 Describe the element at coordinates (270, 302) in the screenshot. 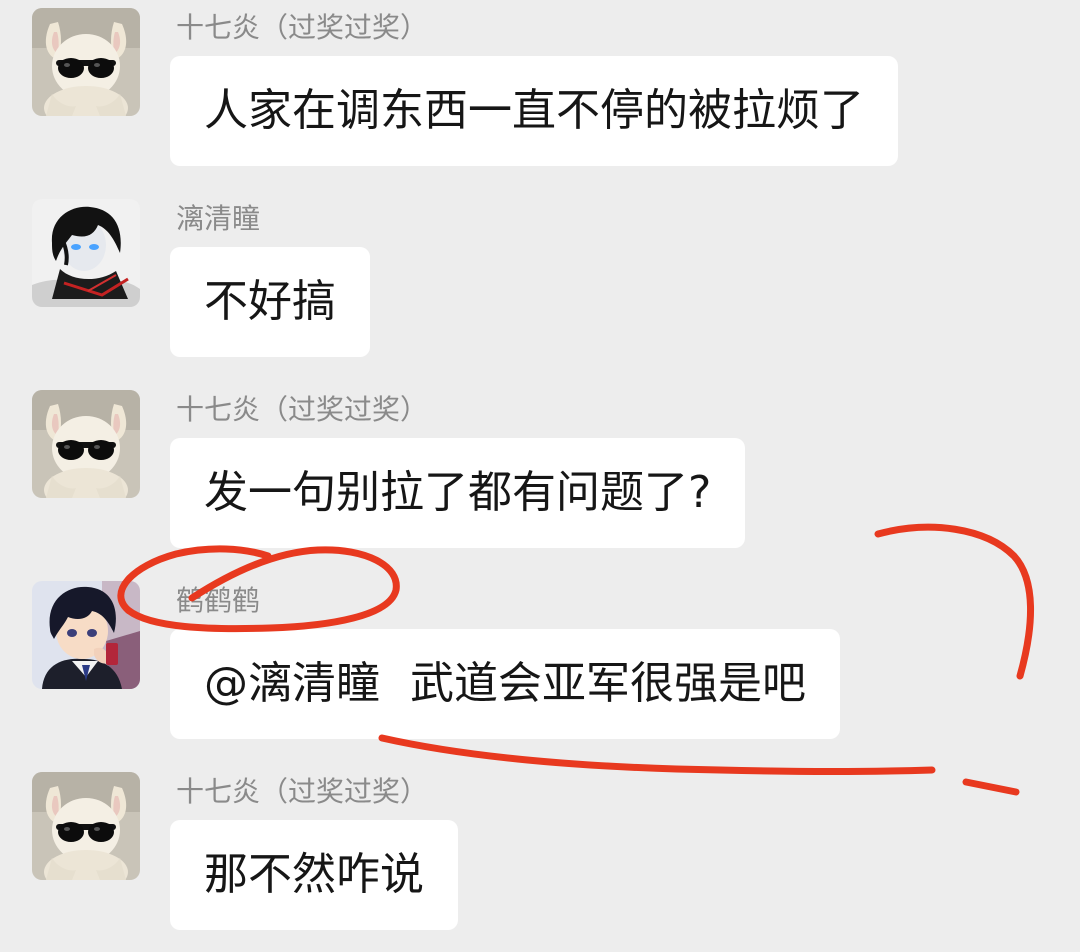

I see `message-bubble: 不好搞` at that location.